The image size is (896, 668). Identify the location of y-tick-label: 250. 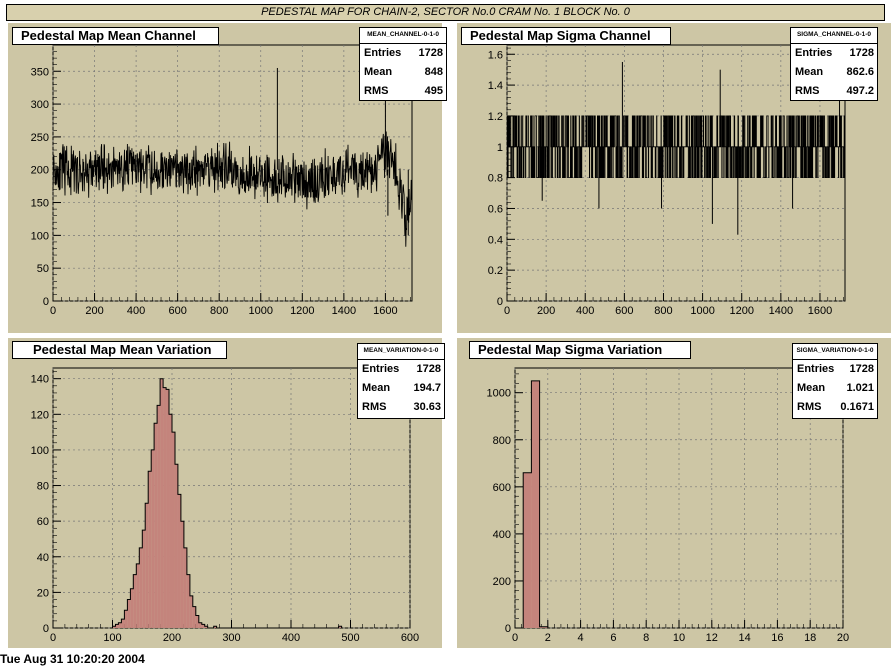
(40, 138).